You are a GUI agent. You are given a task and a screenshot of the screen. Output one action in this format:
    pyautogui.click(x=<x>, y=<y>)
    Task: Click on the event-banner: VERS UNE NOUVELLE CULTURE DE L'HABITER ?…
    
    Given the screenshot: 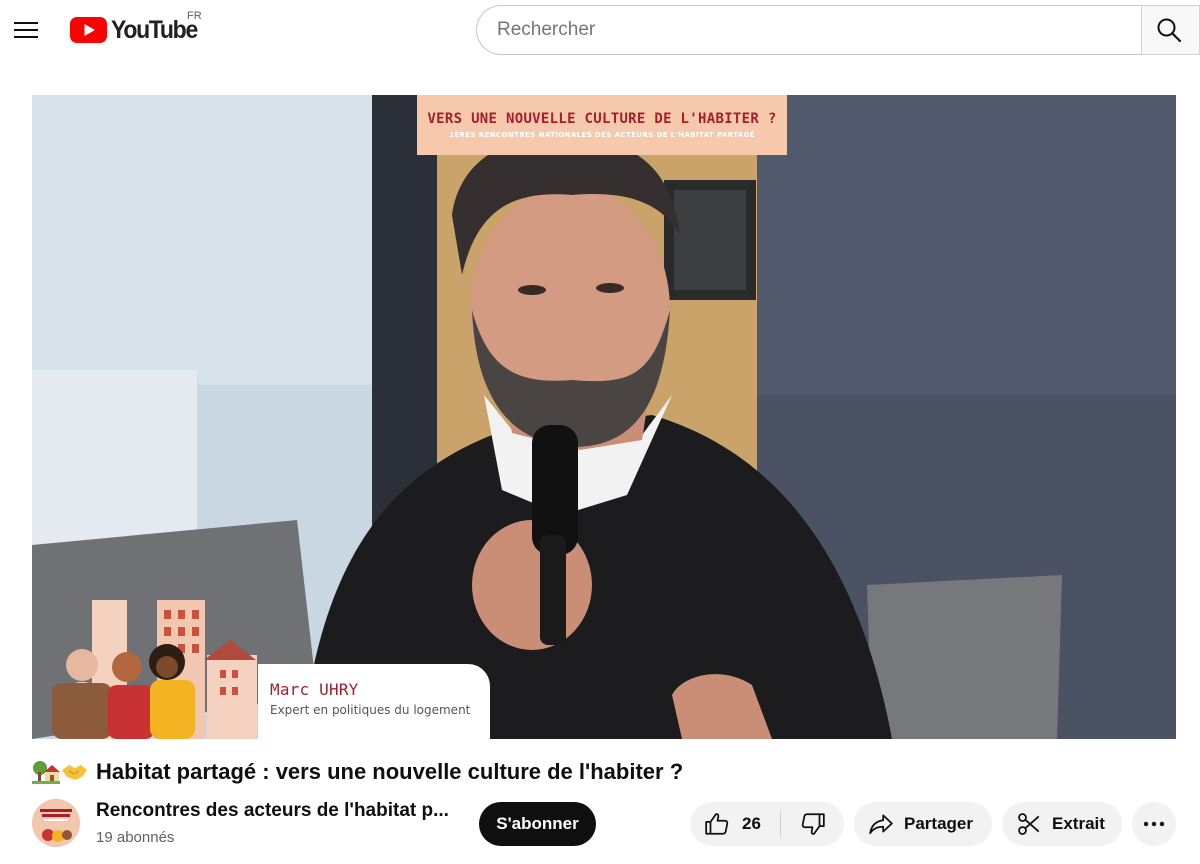 What is the action you would take?
    pyautogui.click(x=602, y=125)
    